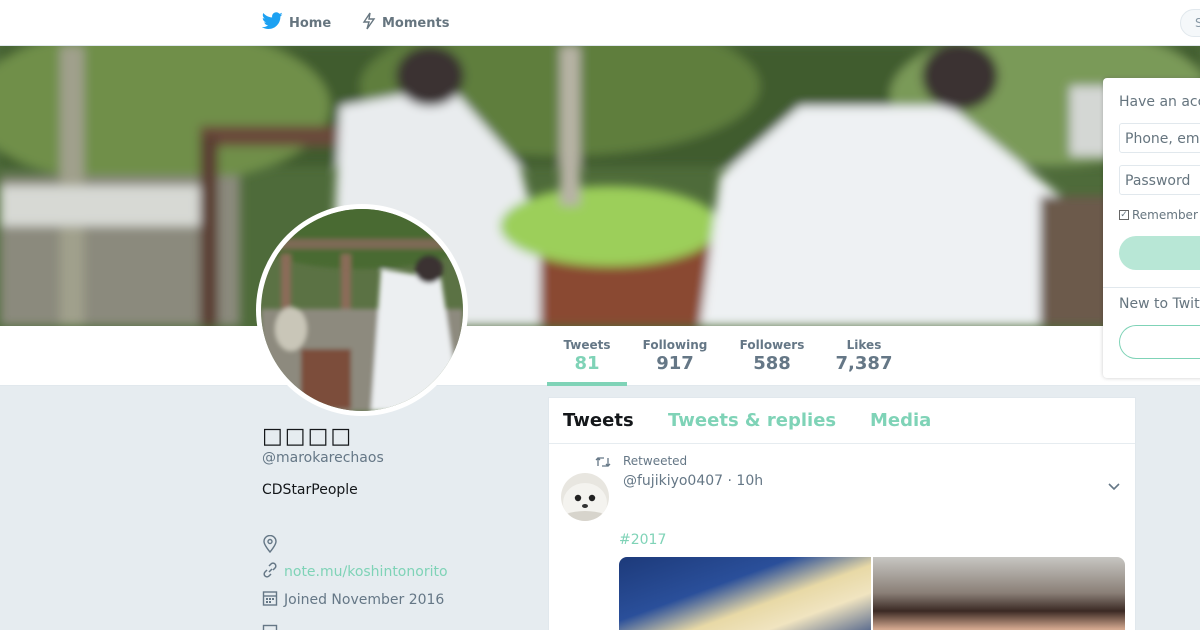  I want to click on signup-button, so click(1159, 342).